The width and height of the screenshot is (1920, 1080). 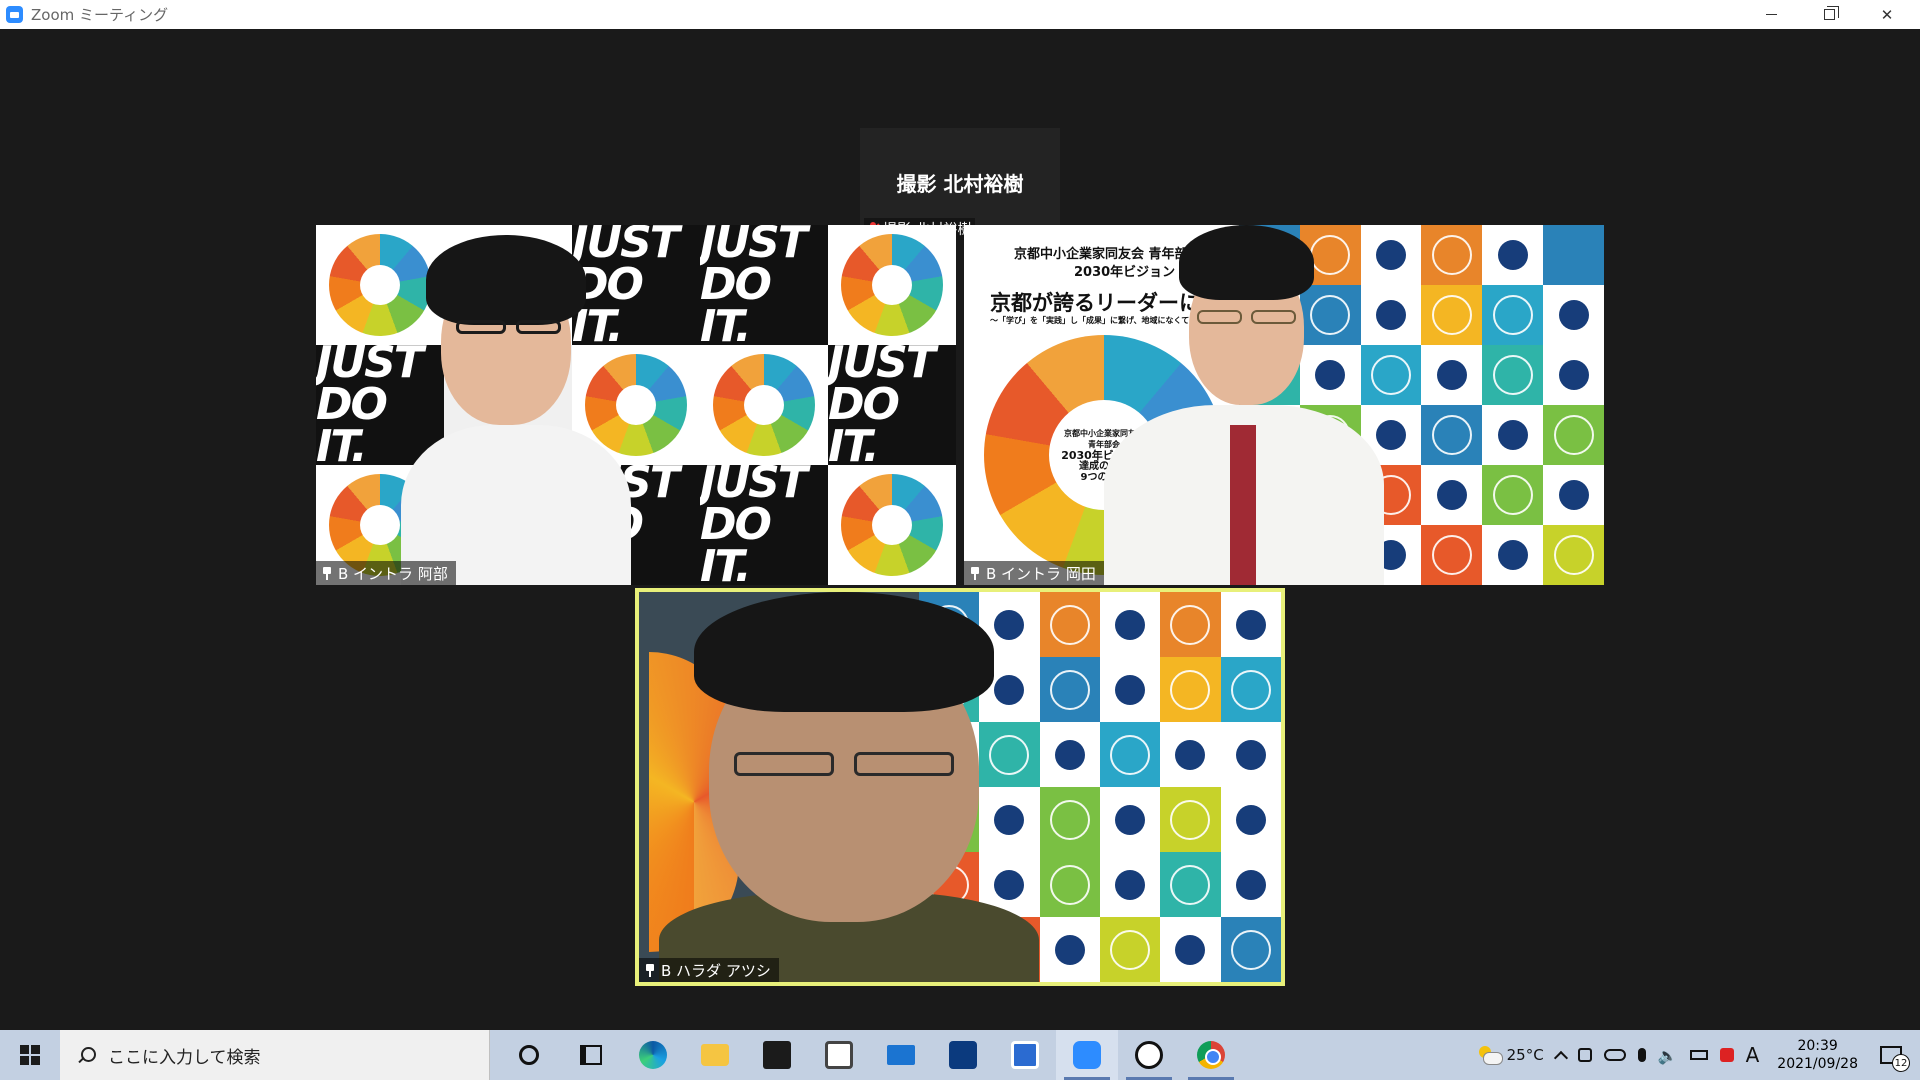 I want to click on start-button, so click(x=30, y=1055).